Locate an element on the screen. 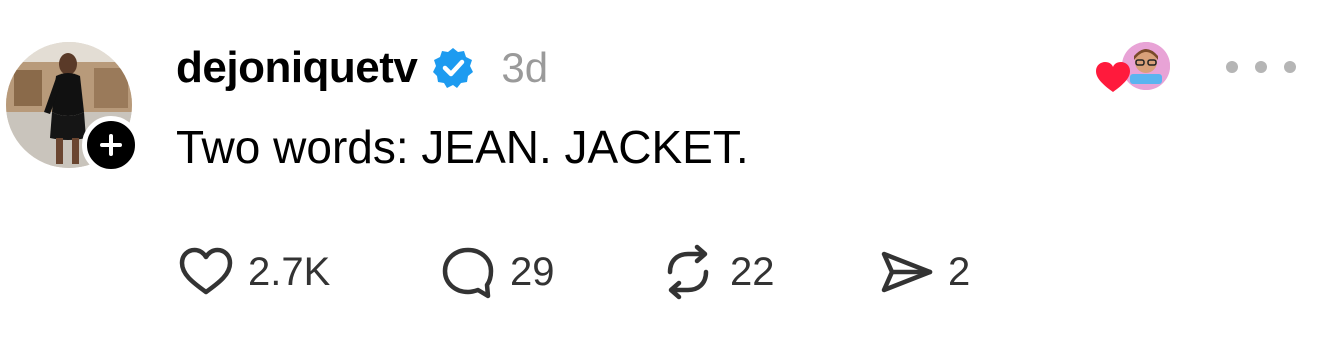 This screenshot has height=352, width=1320. reply-button: 29 is located at coordinates (496, 272).